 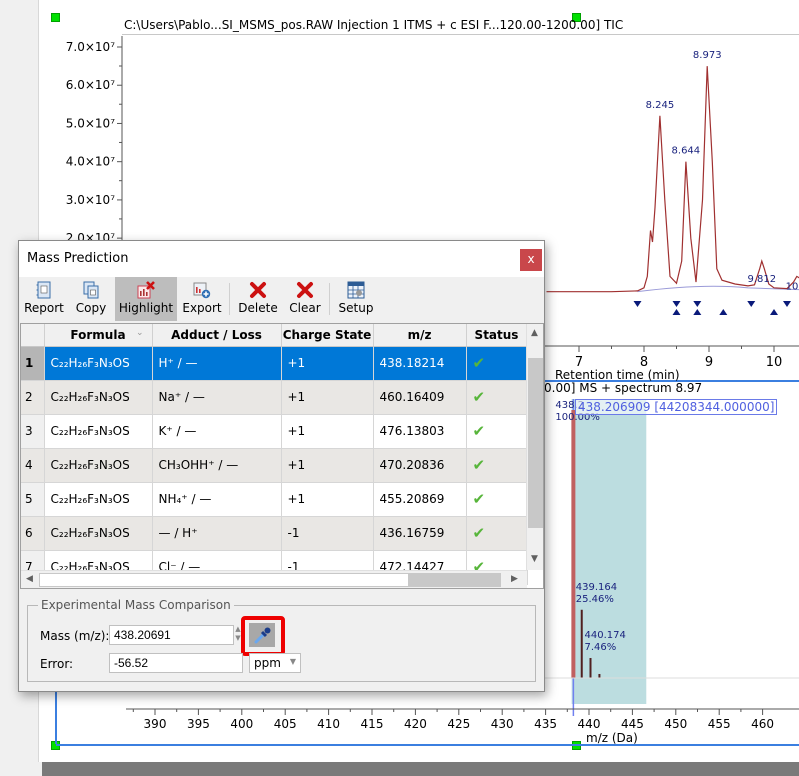 What do you see at coordinates (420, 465) in the screenshot?
I see `mz-cell: 470.20836` at bounding box center [420, 465].